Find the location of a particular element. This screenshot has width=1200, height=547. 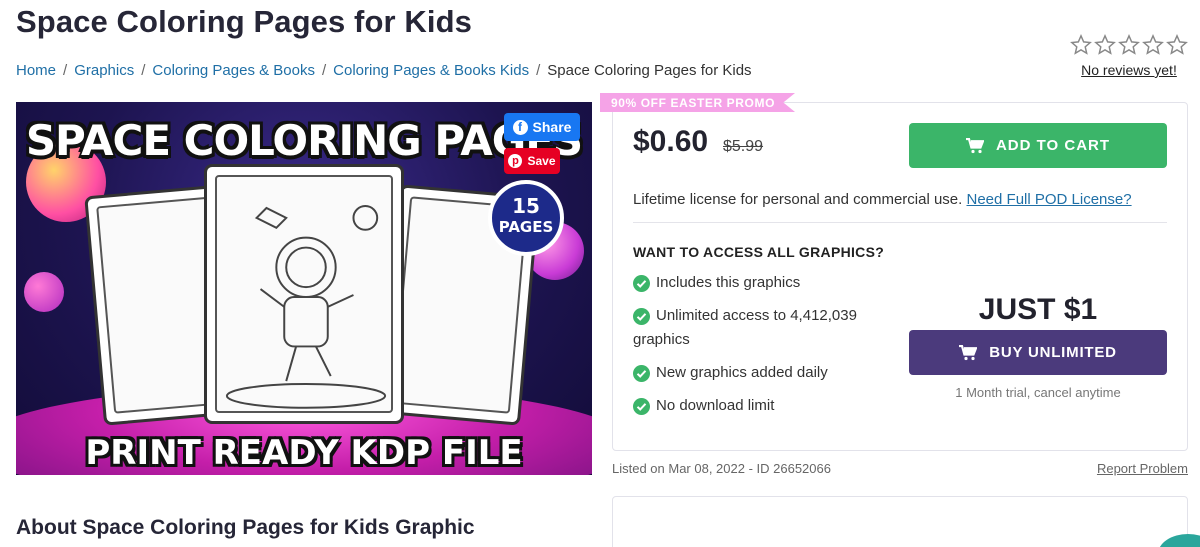

trial-note: 1 Month trial, cancel anytime is located at coordinates (1038, 392).